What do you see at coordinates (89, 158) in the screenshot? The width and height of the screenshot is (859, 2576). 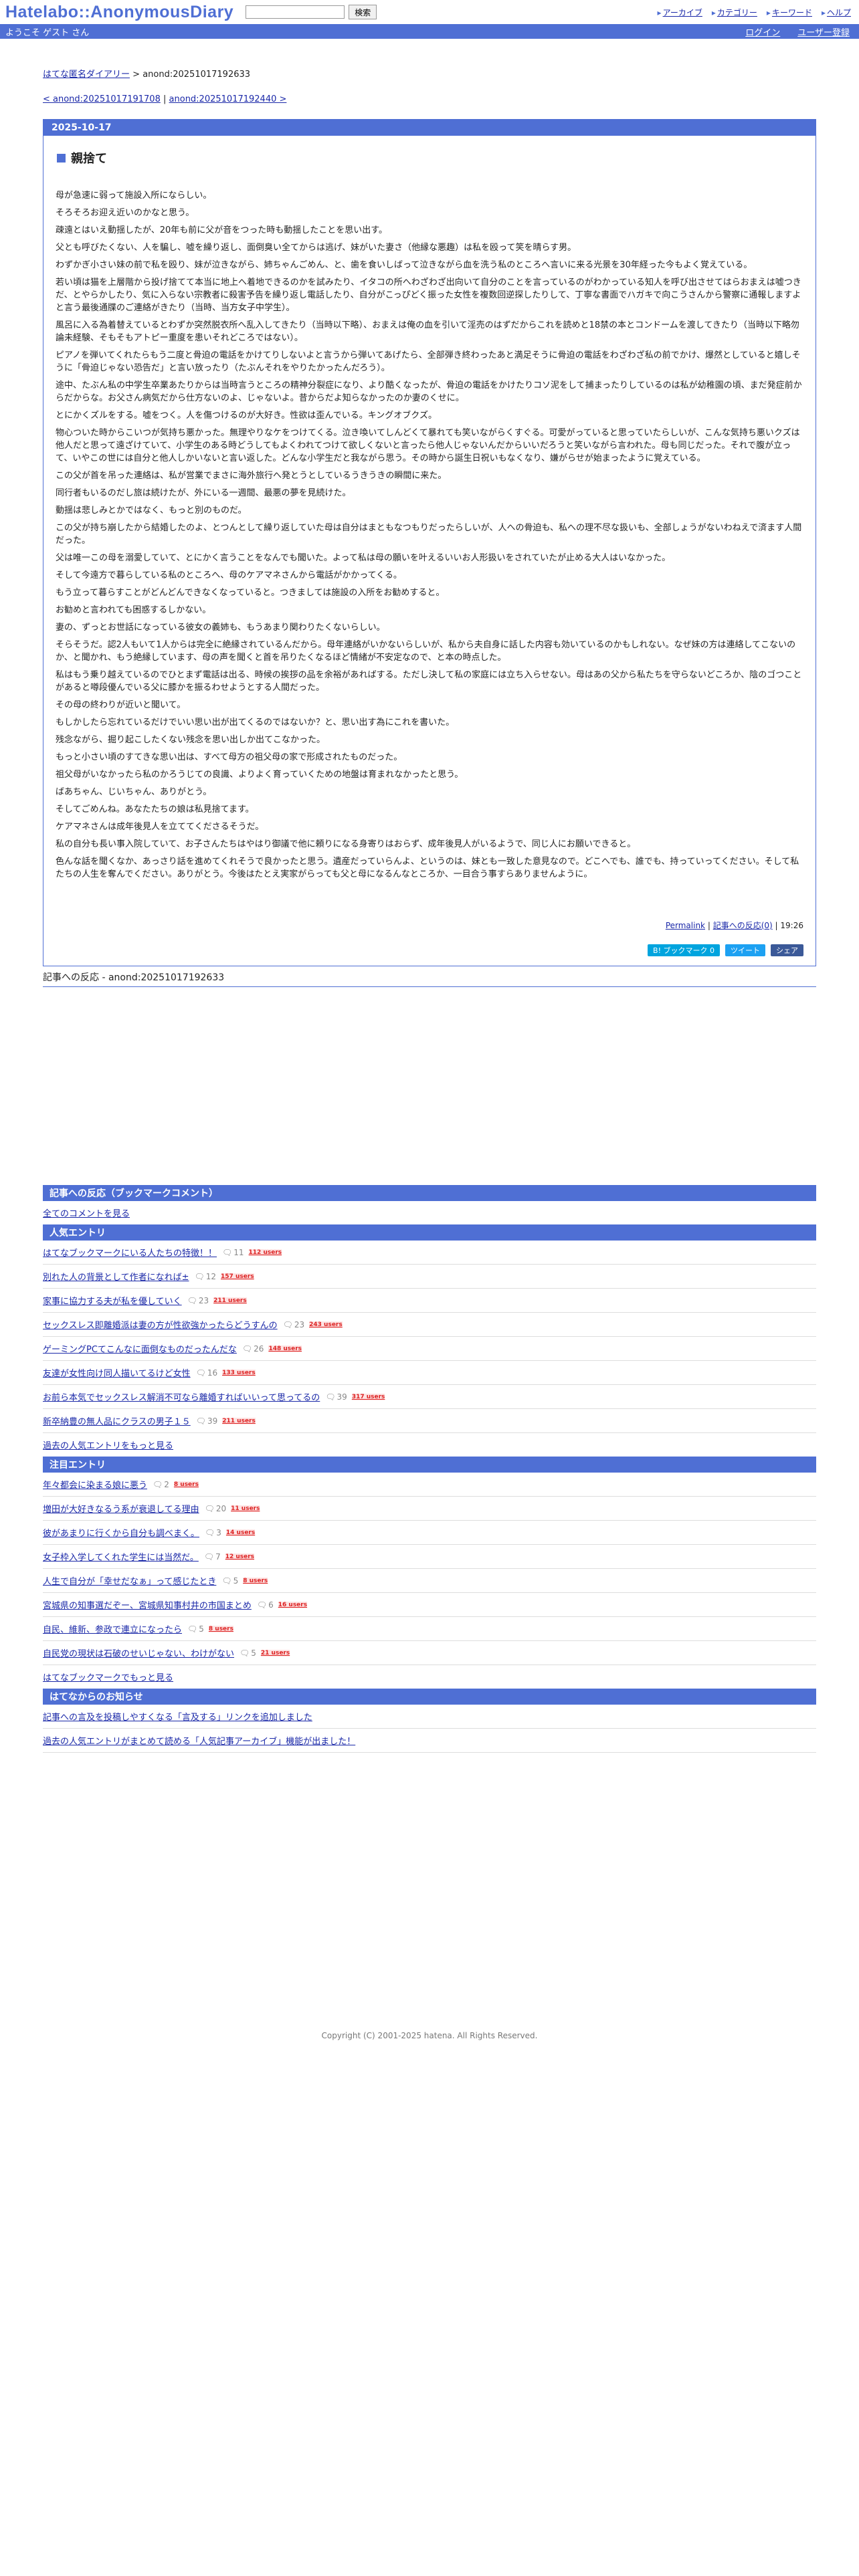 I see `article-title: 親捨て` at bounding box center [89, 158].